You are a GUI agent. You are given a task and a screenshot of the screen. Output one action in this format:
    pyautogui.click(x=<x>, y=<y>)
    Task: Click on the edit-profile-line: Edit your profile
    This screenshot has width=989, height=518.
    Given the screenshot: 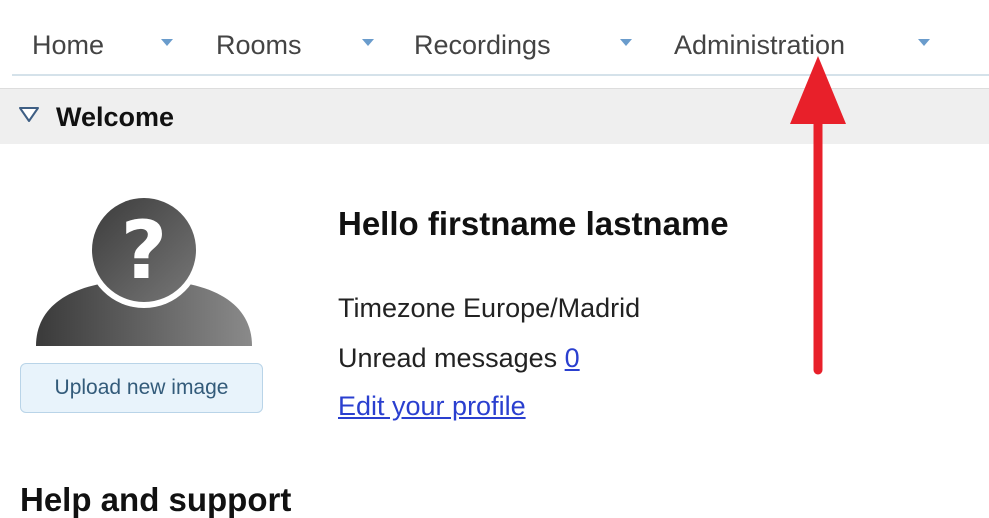 What is the action you would take?
    pyautogui.click(x=432, y=406)
    